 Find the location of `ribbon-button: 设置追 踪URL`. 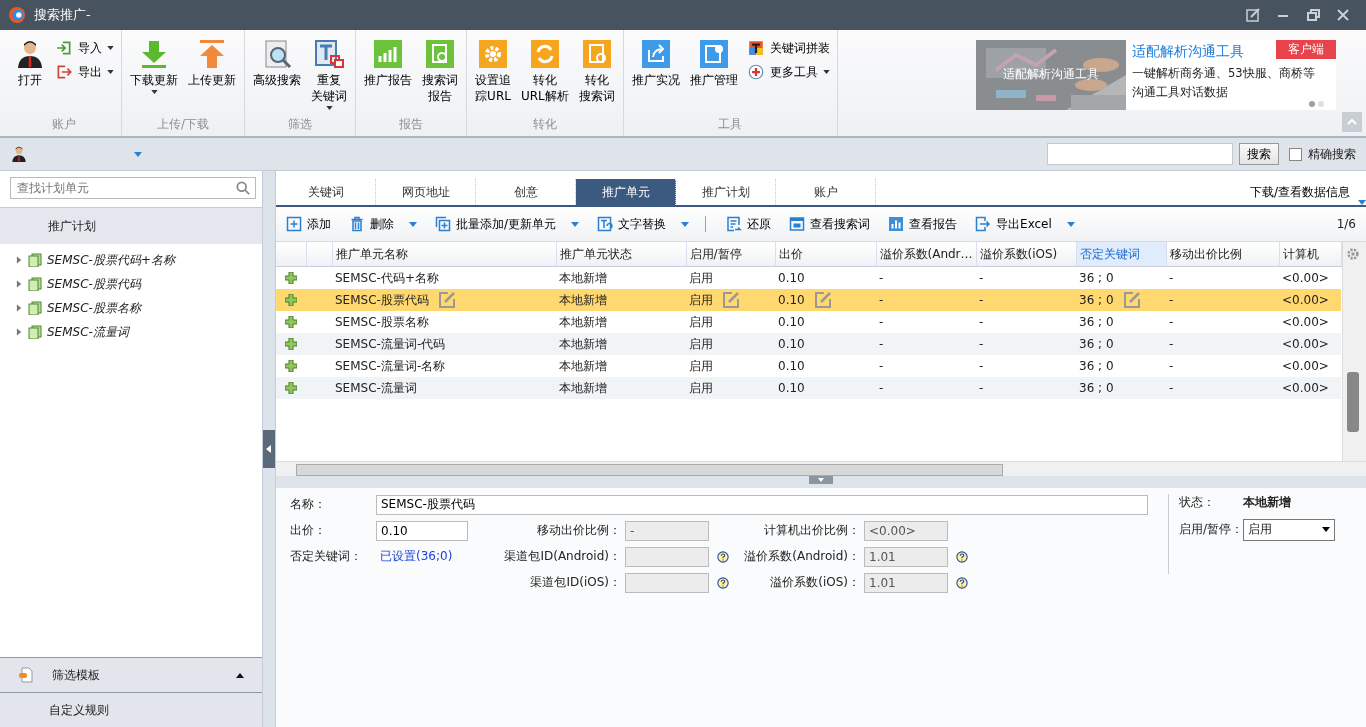

ribbon-button: 设置追 踪URL is located at coordinates (493, 71).